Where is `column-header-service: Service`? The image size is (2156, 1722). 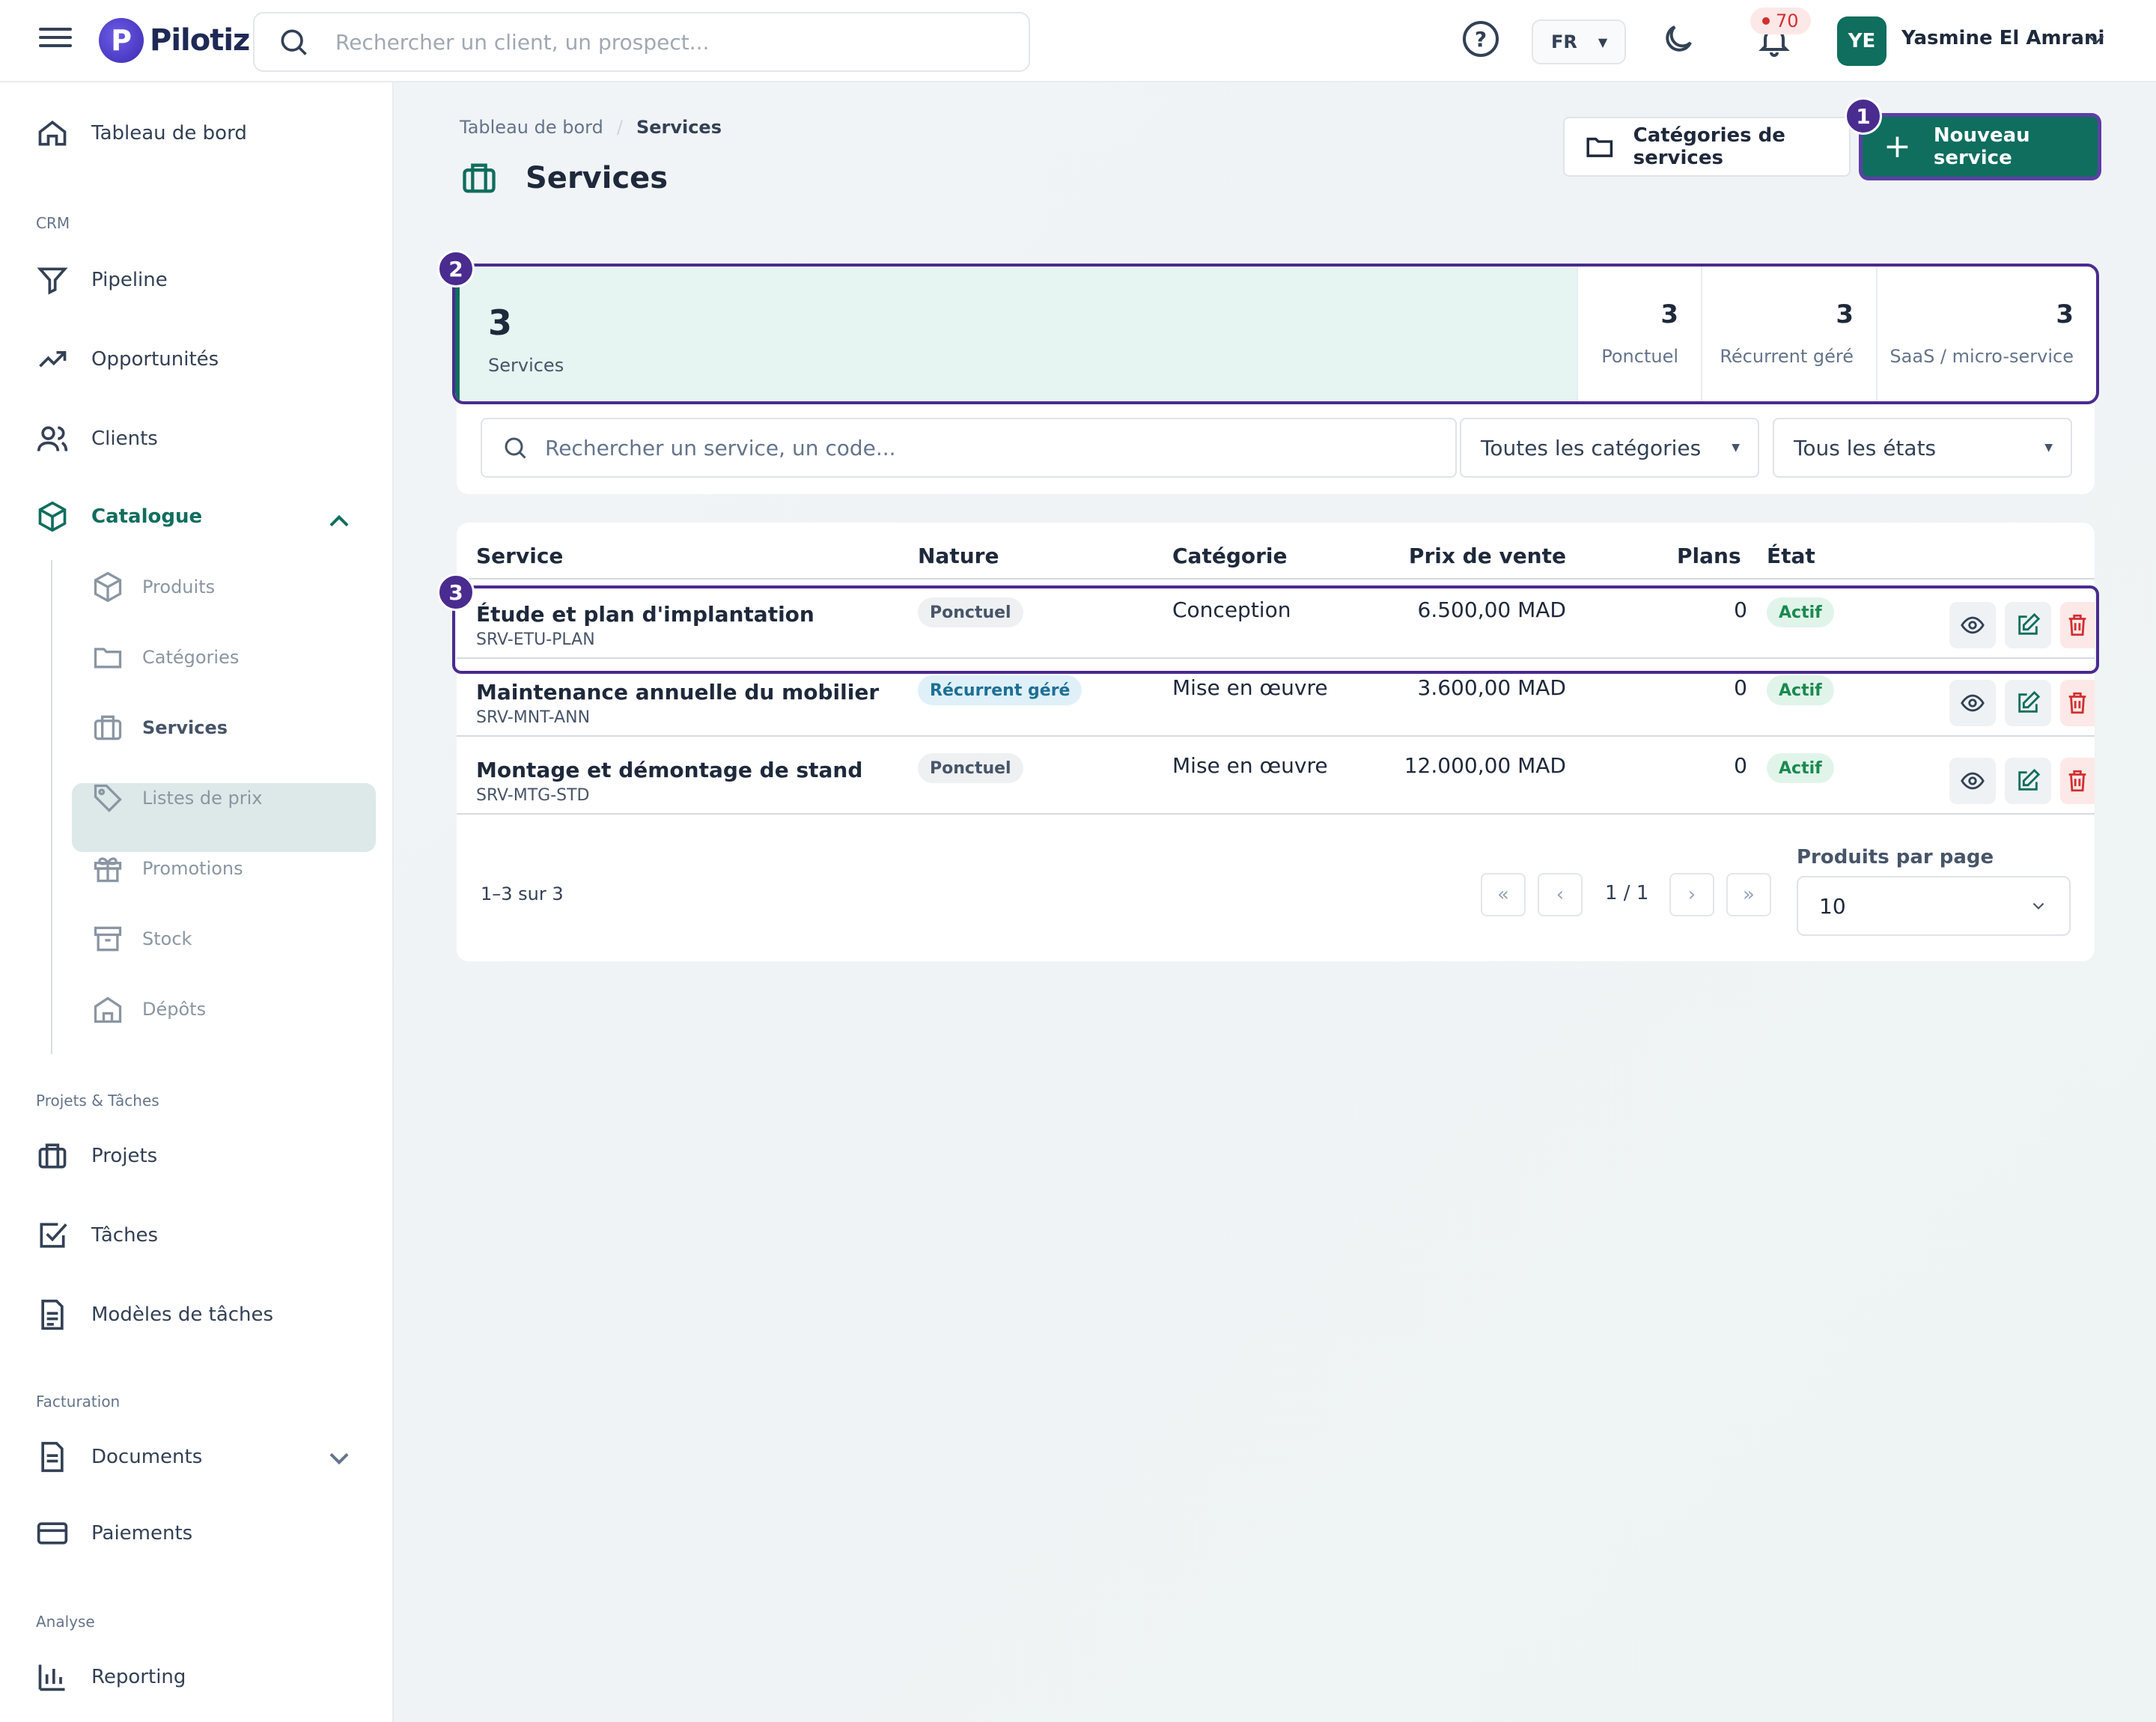 column-header-service: Service is located at coordinates (519, 556).